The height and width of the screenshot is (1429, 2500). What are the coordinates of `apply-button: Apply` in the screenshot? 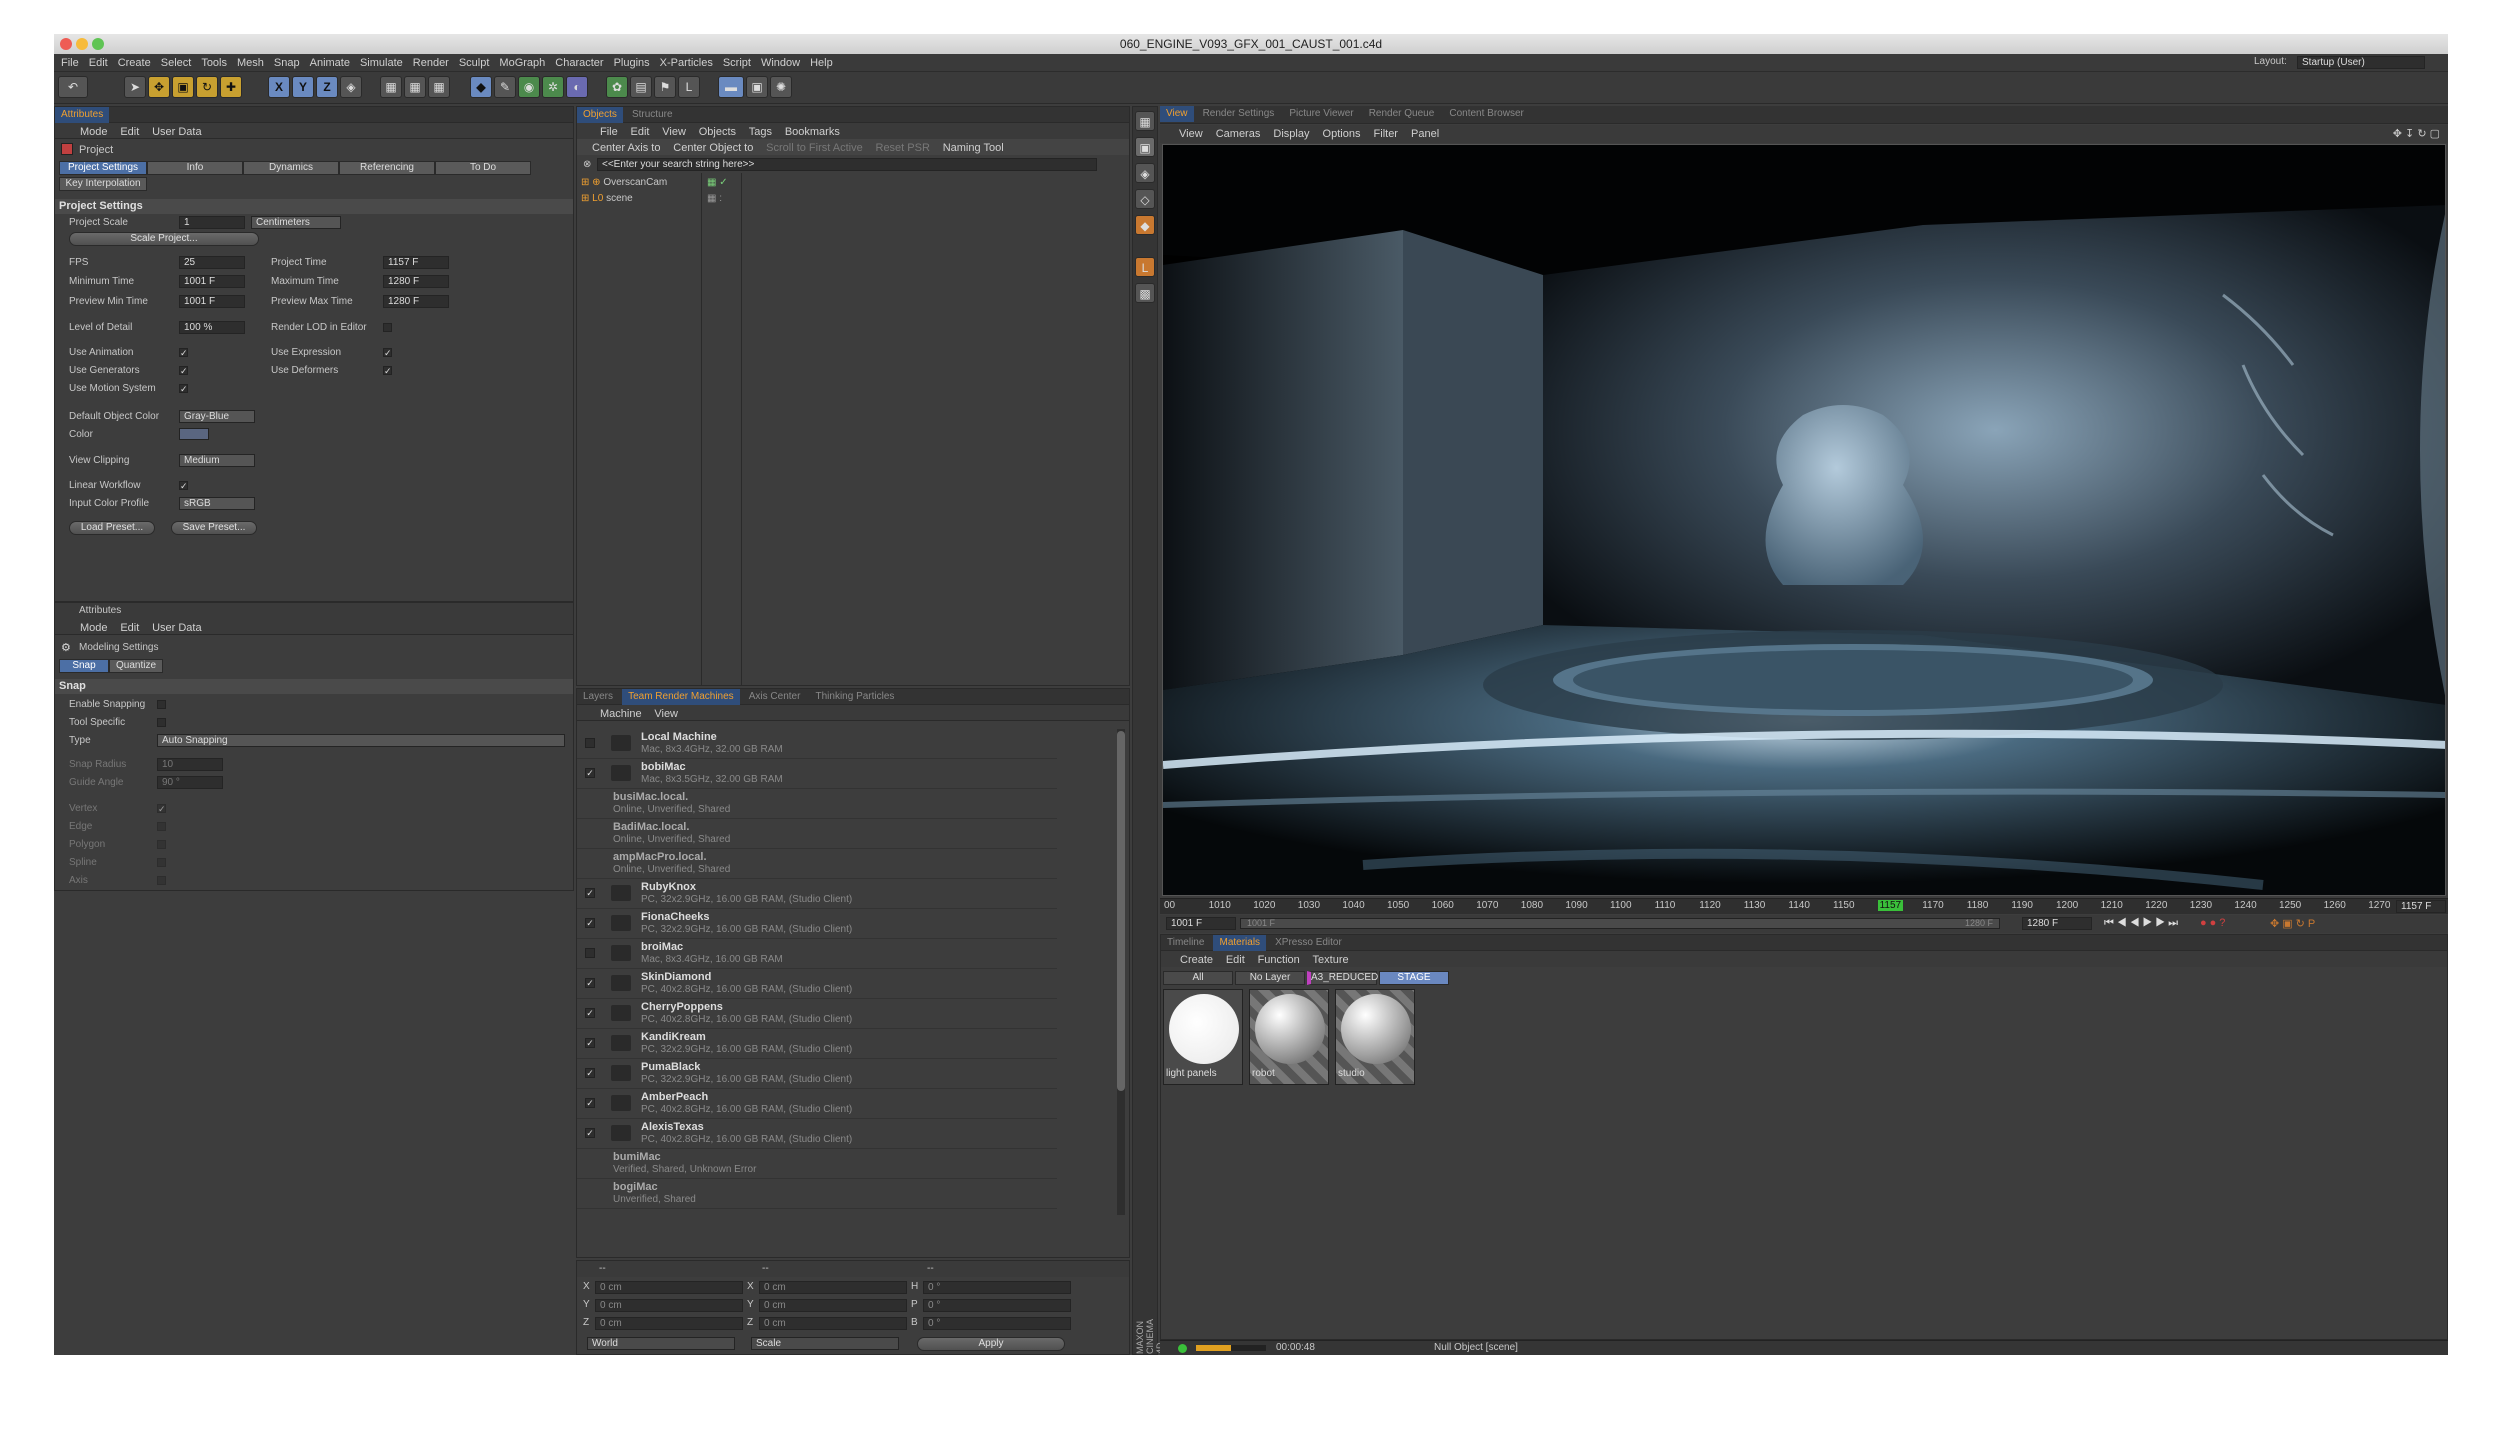 It's located at (991, 1344).